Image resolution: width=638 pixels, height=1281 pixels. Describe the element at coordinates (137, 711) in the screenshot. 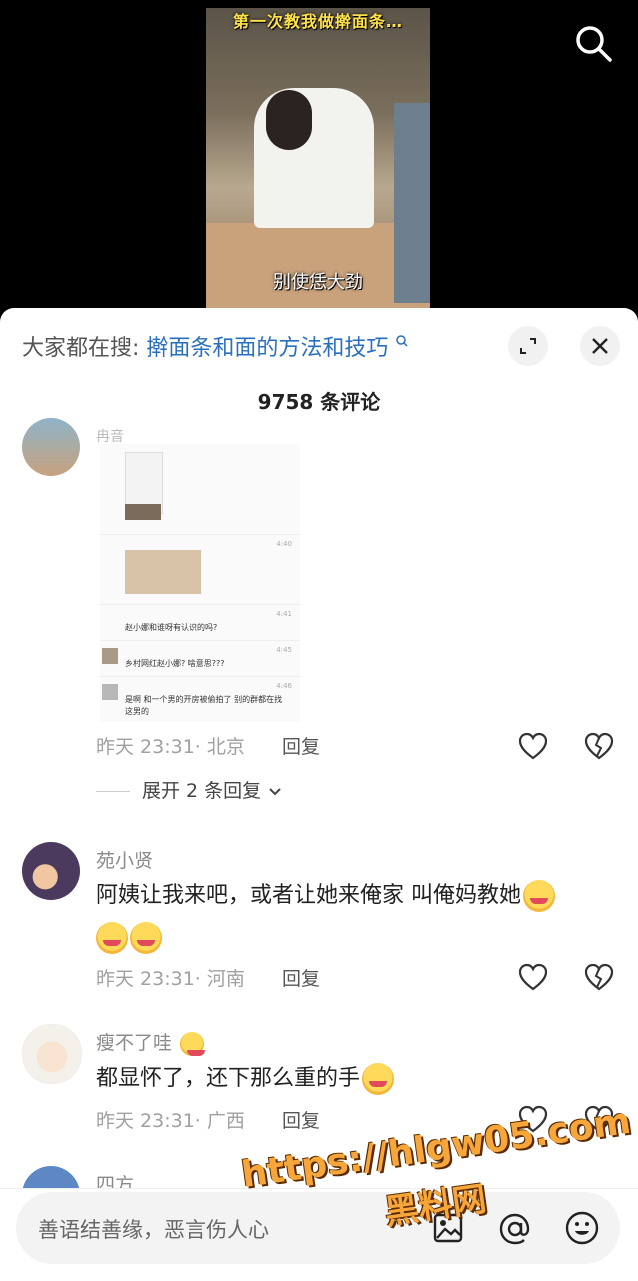

I see `chat-line: 这男的` at that location.